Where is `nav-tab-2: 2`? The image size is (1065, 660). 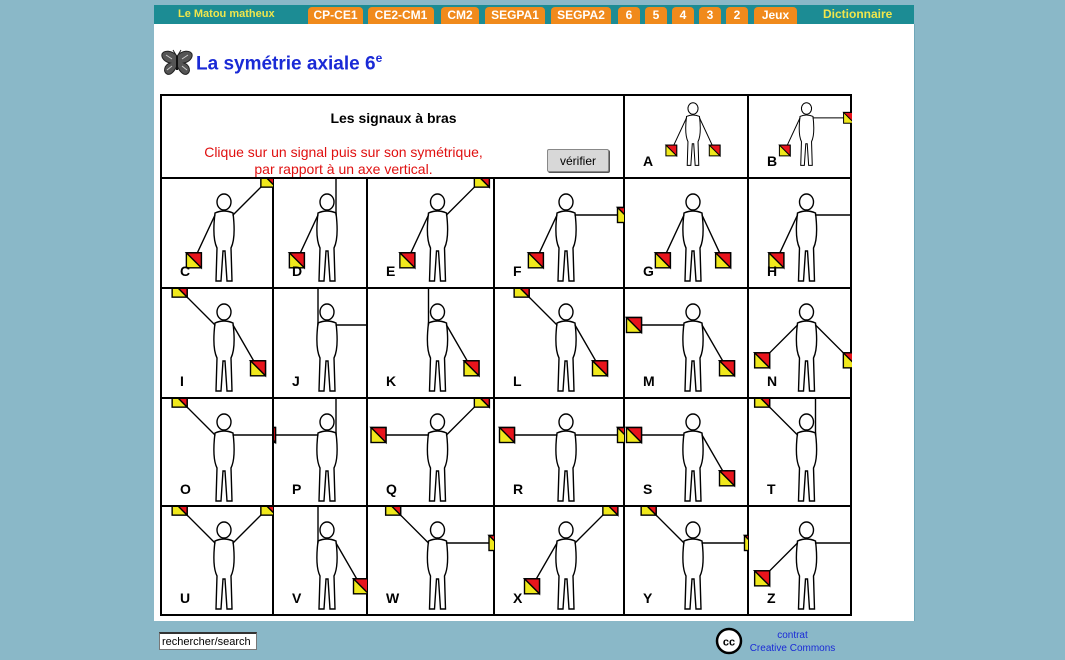 nav-tab-2: 2 is located at coordinates (737, 15).